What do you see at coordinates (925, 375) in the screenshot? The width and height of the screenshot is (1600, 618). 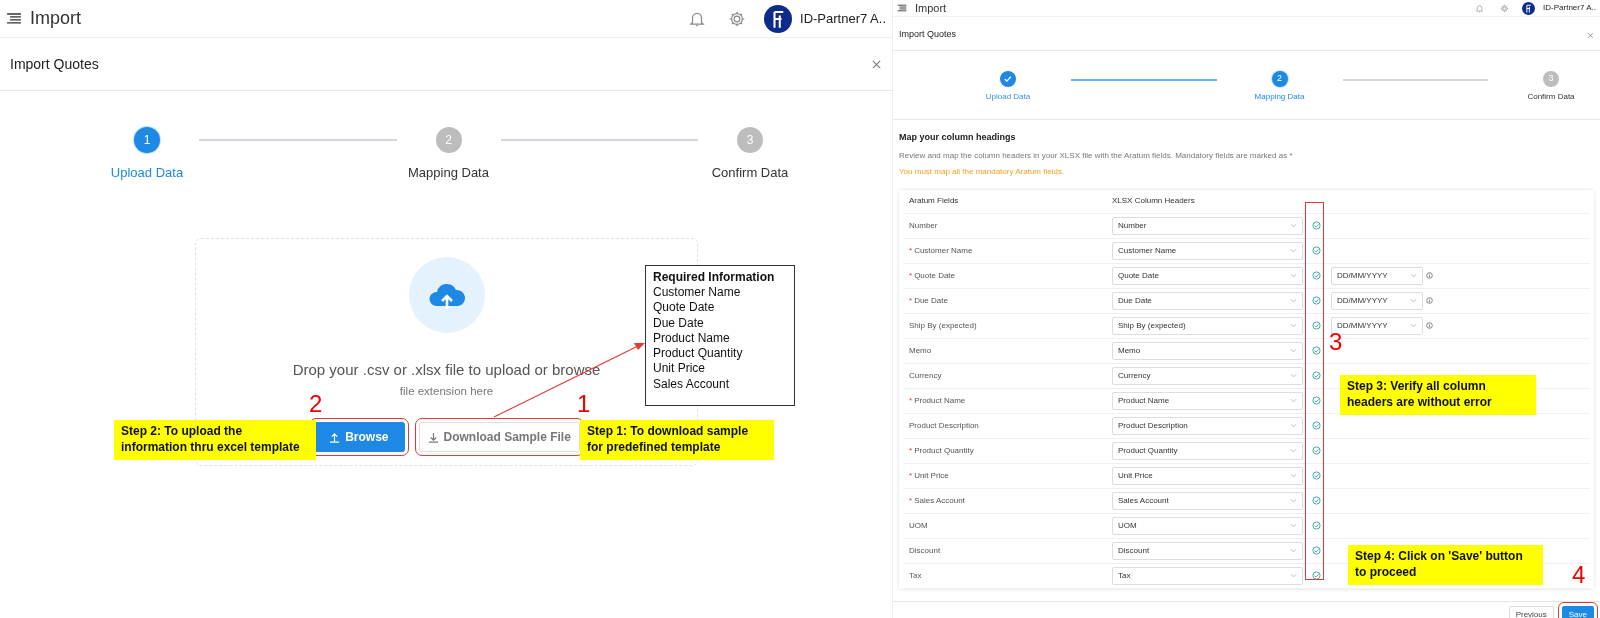 I see `field-label: Currency` at bounding box center [925, 375].